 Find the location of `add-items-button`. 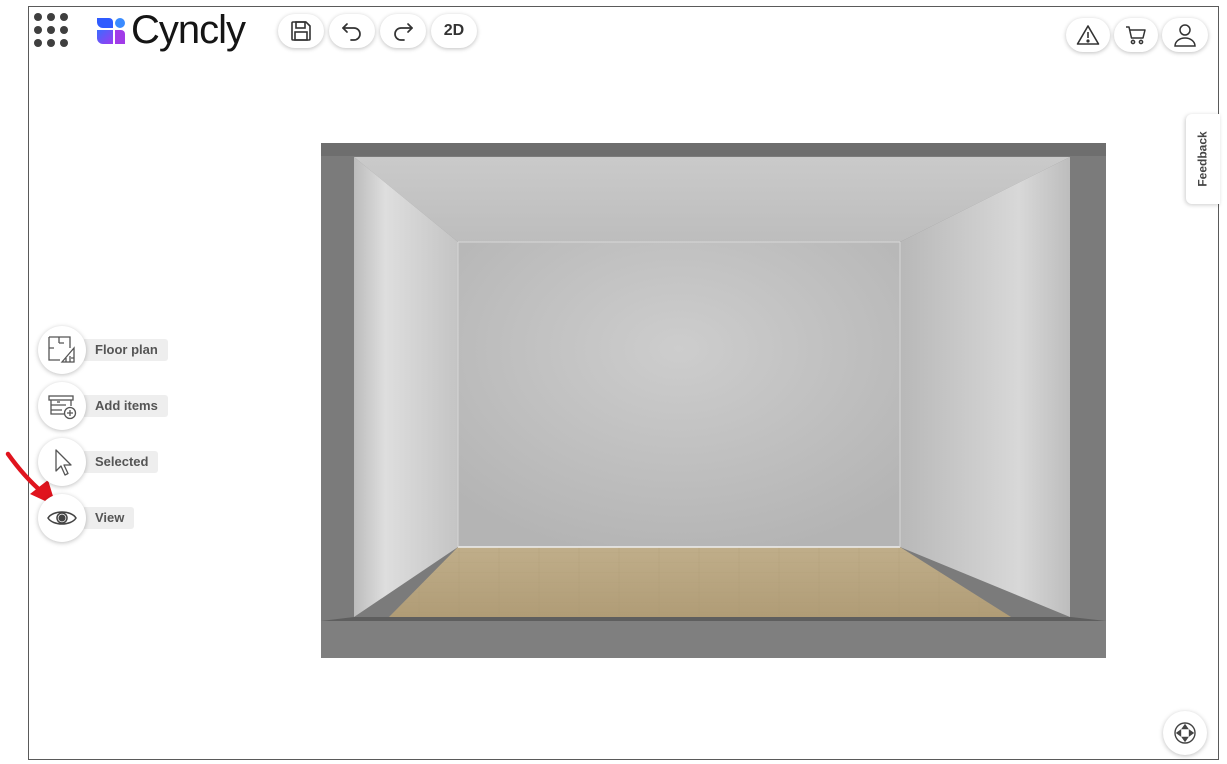

add-items-button is located at coordinates (62, 406).